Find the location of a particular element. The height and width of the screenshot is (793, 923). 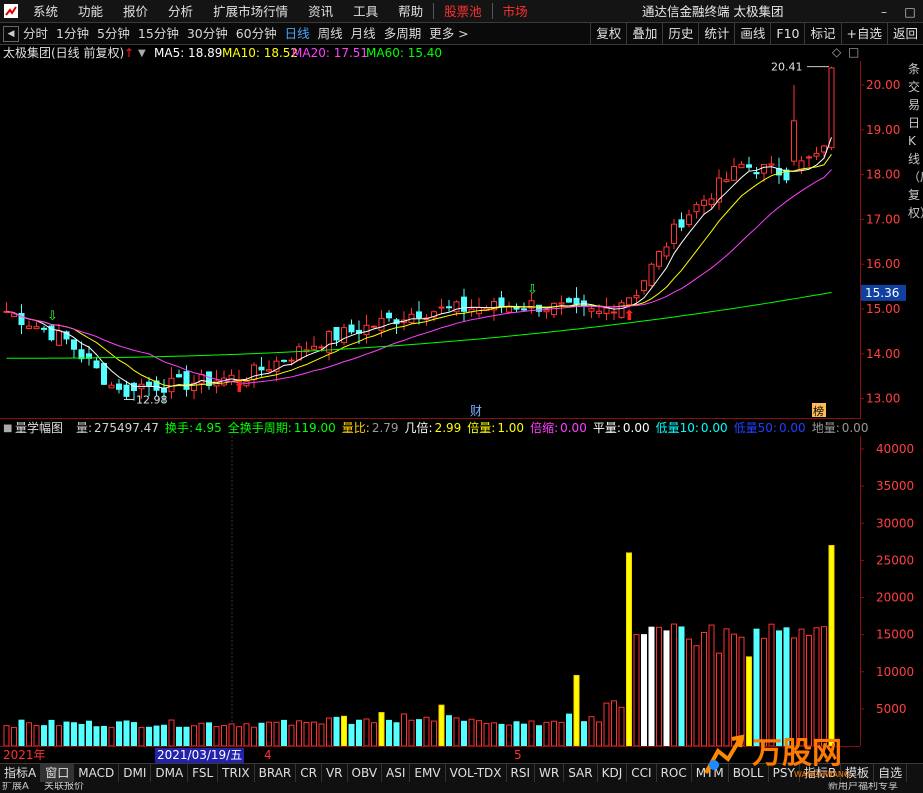

period-5min: 5分钟 is located at coordinates (113, 34).